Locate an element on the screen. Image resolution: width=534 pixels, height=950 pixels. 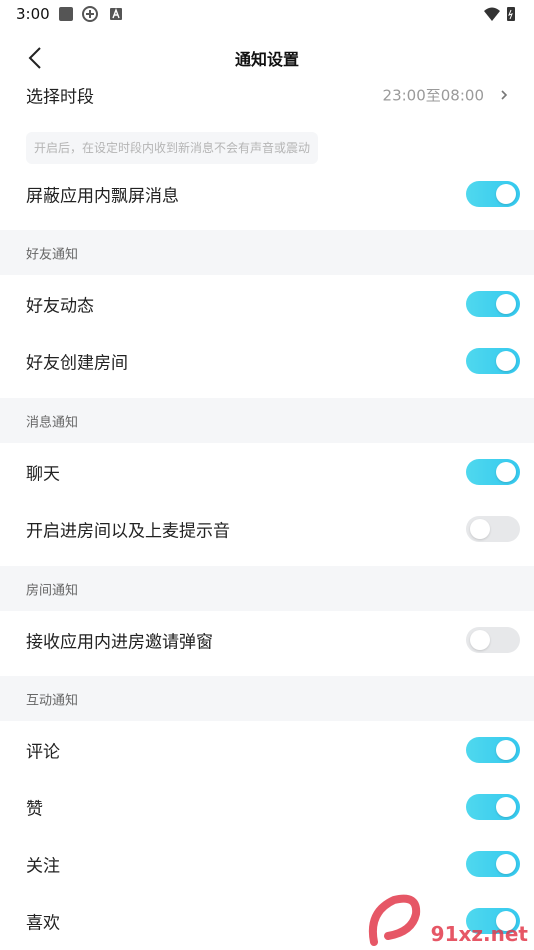
row-label: 好友创建房间 is located at coordinates (77, 363).